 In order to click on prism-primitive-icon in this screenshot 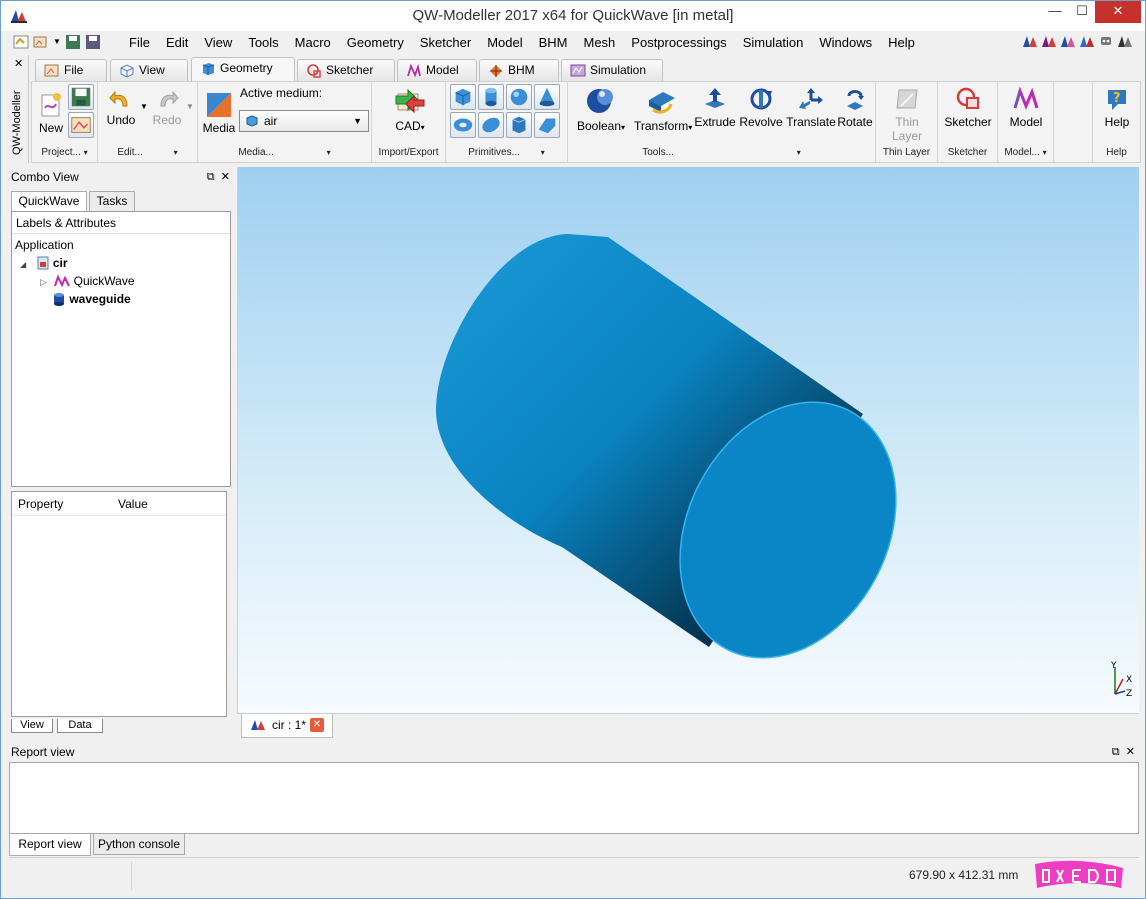, I will do `click(519, 125)`.